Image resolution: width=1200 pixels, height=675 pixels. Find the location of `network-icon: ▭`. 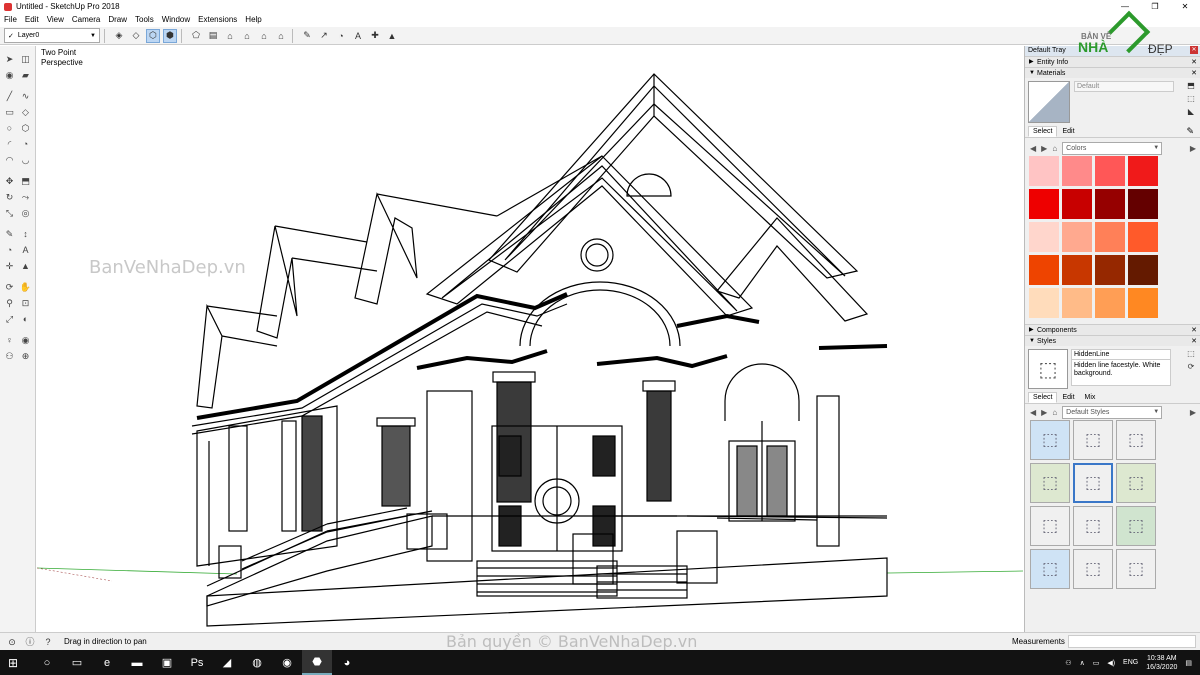

network-icon: ▭ is located at coordinates (1096, 663).